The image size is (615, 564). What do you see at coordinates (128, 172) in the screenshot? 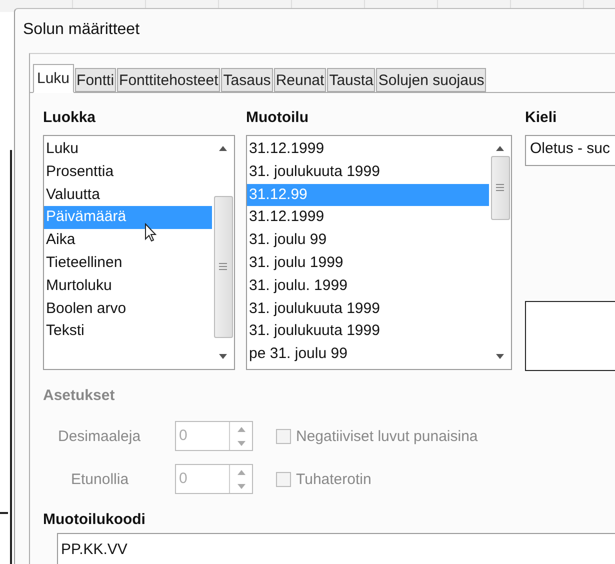
I see `list-item: Prosenttia` at bounding box center [128, 172].